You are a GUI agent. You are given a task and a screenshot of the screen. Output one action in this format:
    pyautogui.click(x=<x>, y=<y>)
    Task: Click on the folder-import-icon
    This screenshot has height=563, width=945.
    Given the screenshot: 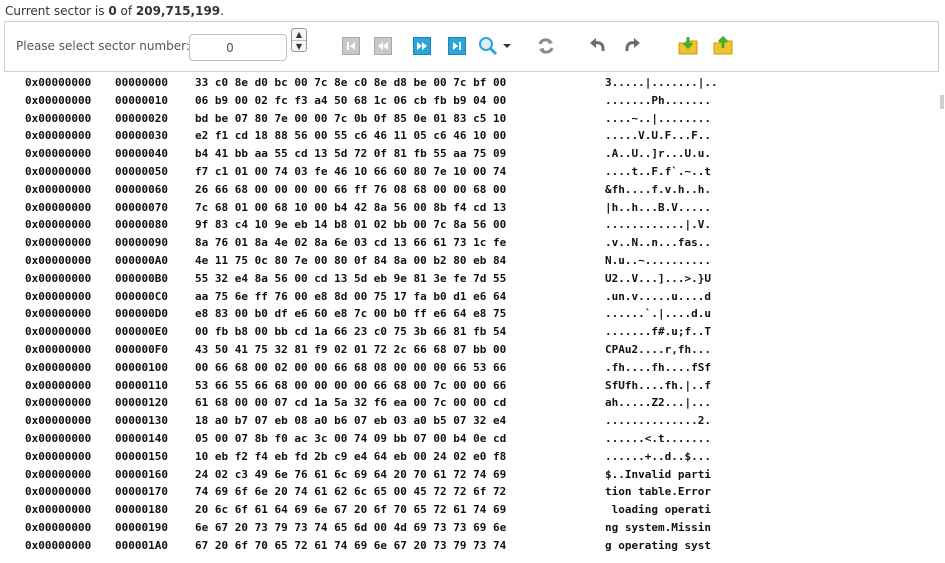 What is the action you would take?
    pyautogui.click(x=688, y=46)
    